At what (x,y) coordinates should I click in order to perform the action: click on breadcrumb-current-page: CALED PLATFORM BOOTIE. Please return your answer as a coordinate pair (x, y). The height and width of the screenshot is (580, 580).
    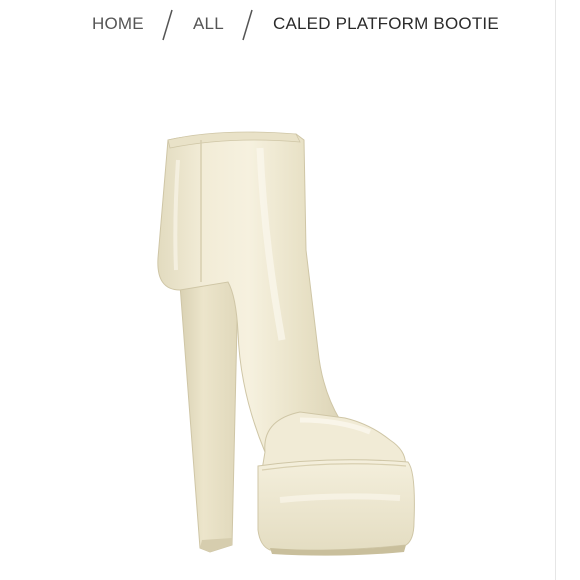
    Looking at the image, I should click on (386, 23).